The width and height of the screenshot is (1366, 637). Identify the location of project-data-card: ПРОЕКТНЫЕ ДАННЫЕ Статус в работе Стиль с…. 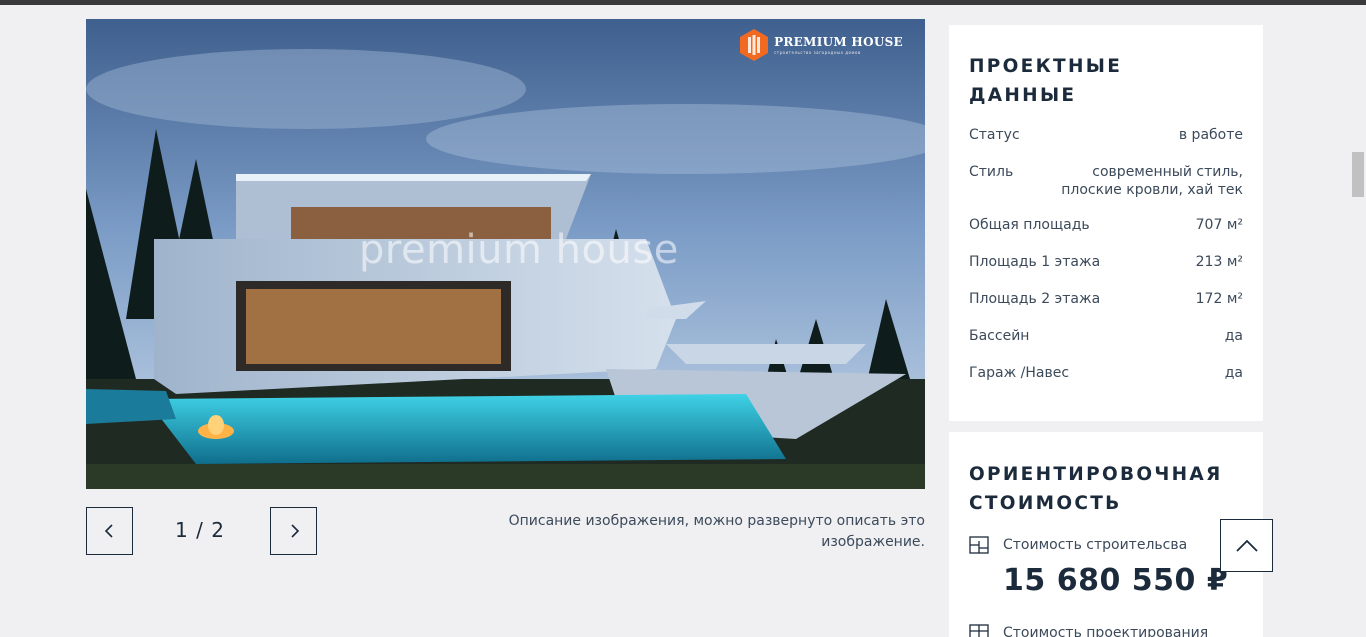
(1106, 223).